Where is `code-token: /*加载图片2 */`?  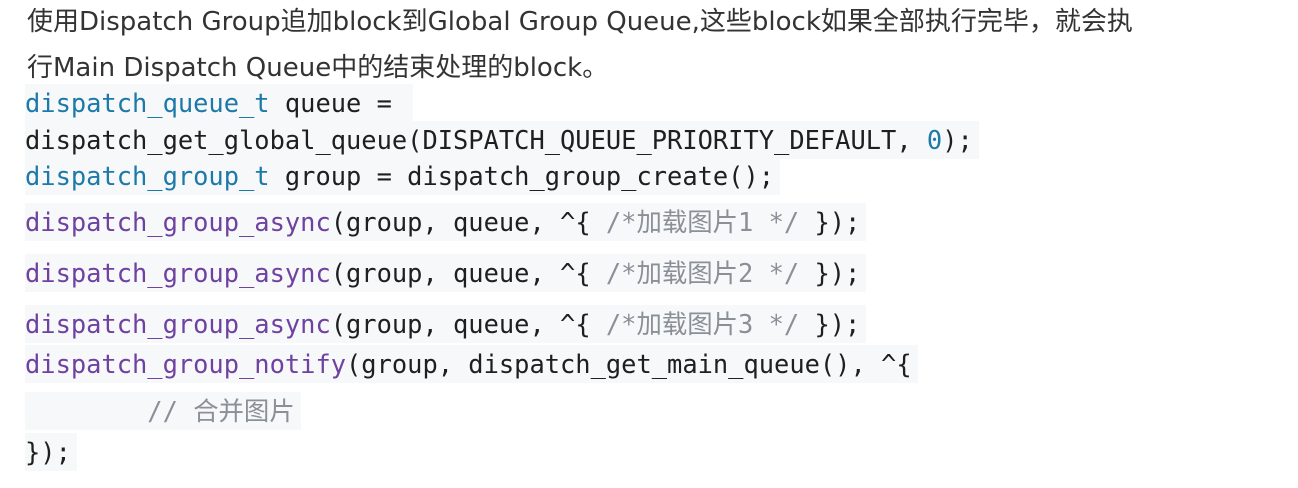 code-token: /*加载图片2 */ is located at coordinates (702, 273).